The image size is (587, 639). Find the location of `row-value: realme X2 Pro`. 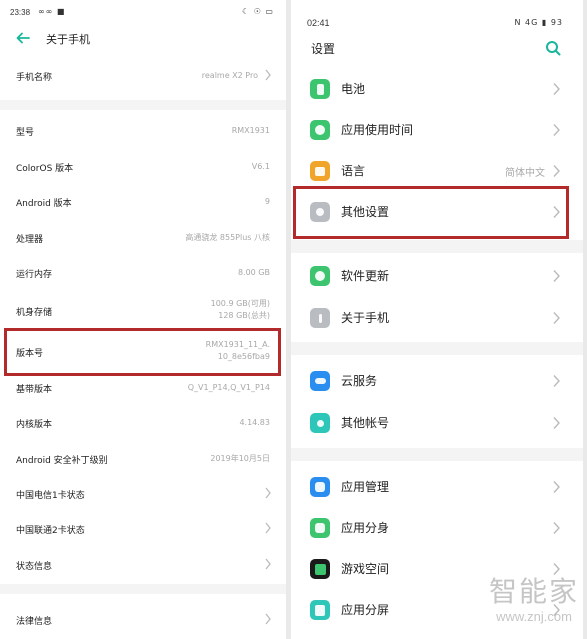

row-value: realme X2 Pro is located at coordinates (229, 75).